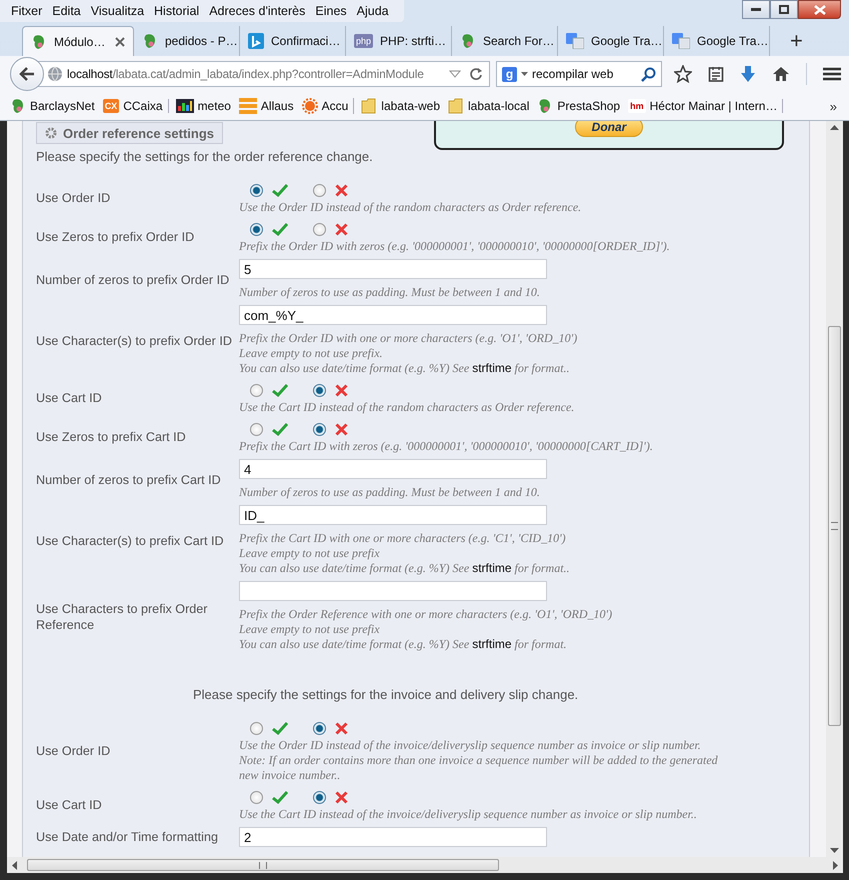 Image resolution: width=849 pixels, height=880 pixels. I want to click on horizontal-scrollbar, so click(425, 865).